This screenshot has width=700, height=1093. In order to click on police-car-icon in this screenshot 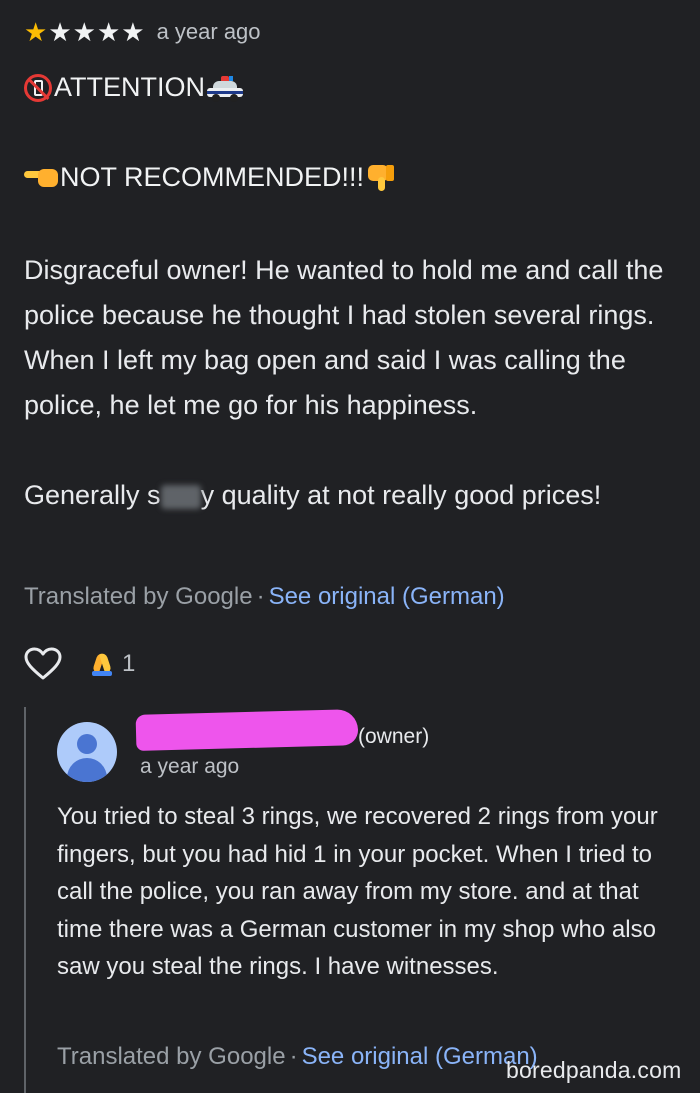, I will do `click(225, 88)`.